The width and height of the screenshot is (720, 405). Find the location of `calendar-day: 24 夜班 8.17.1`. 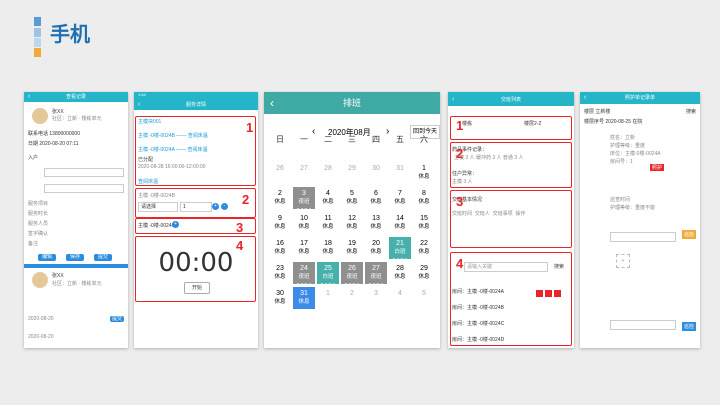

calendar-day: 24 夜班 8.17.1 is located at coordinates (304, 275).